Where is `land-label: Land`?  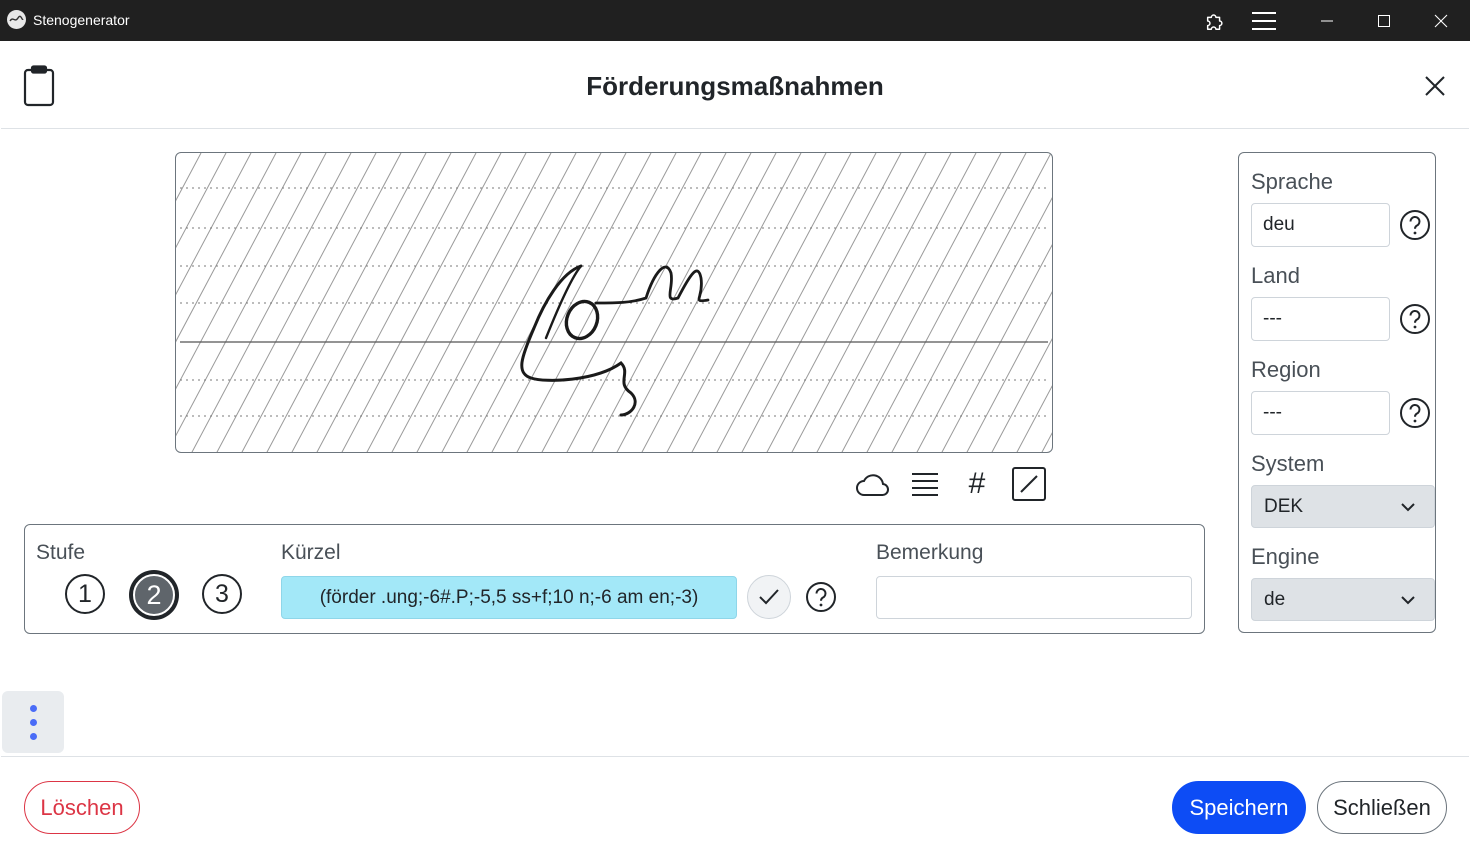 land-label: Land is located at coordinates (1275, 275).